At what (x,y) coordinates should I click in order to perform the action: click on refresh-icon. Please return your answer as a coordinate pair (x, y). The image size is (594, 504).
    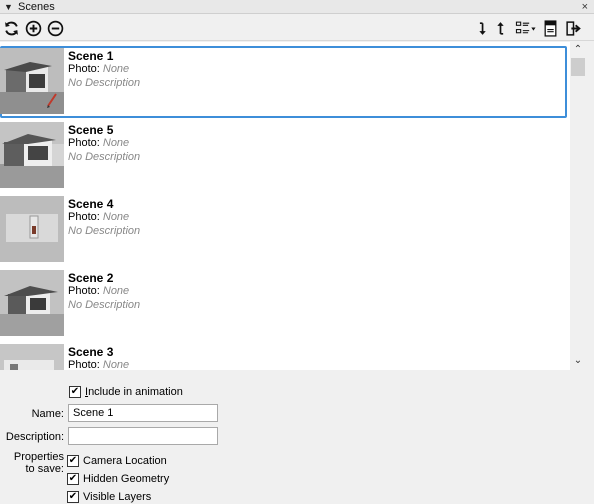
    Looking at the image, I should click on (11, 28).